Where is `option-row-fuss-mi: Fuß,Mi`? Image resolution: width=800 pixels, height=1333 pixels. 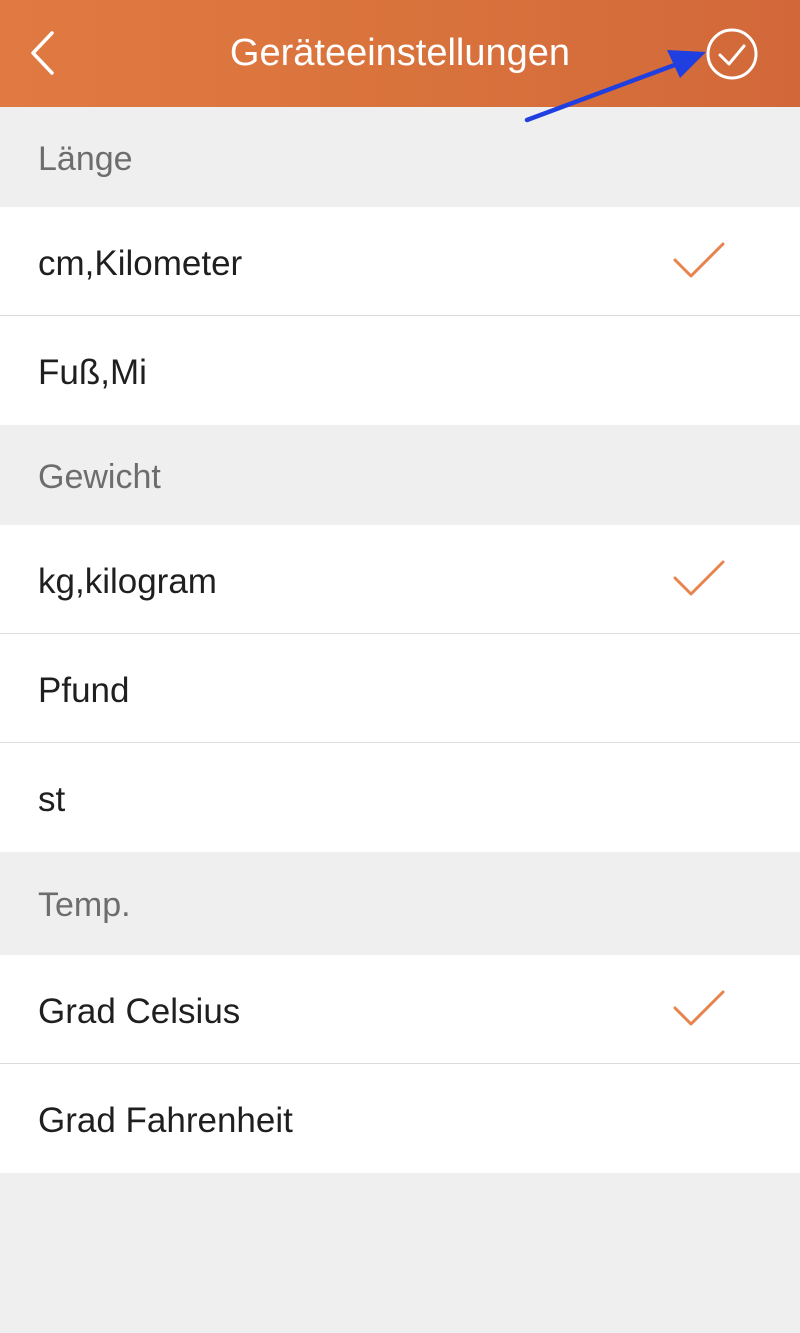 option-row-fuss-mi: Fuß,Mi is located at coordinates (400, 370).